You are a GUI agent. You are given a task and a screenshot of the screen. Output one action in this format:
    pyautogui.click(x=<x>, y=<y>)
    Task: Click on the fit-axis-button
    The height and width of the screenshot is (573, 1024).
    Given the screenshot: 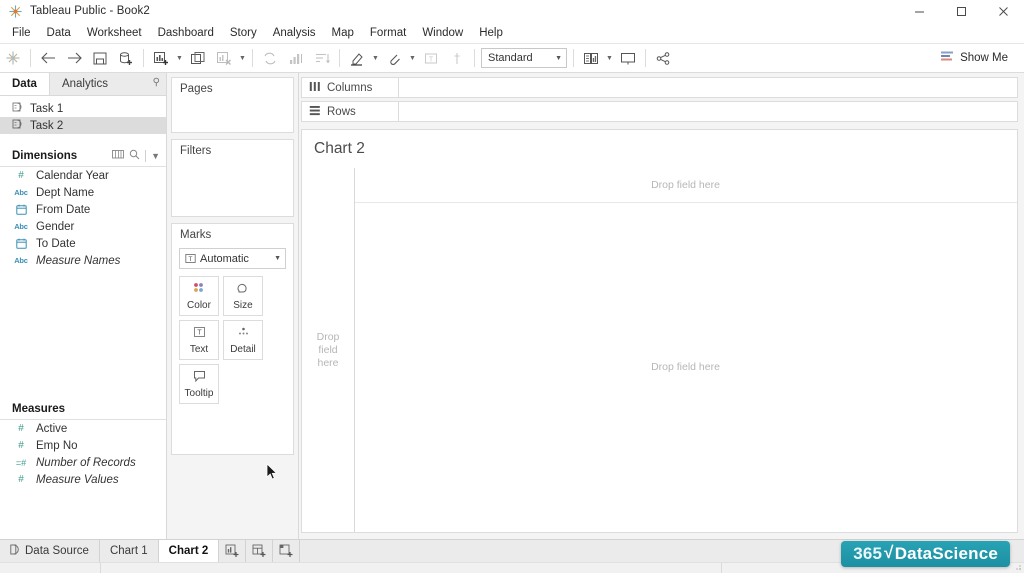 What is the action you would take?
    pyautogui.click(x=591, y=58)
    